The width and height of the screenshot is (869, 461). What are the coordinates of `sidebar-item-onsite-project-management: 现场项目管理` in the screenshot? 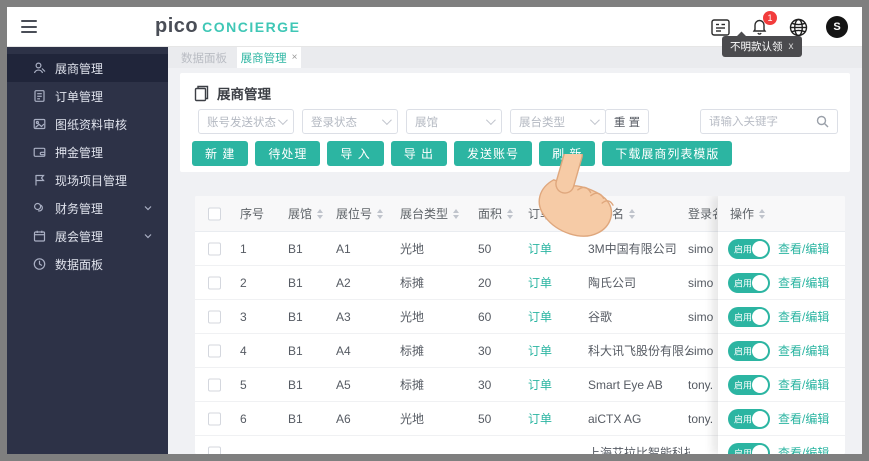 It's located at (87, 180).